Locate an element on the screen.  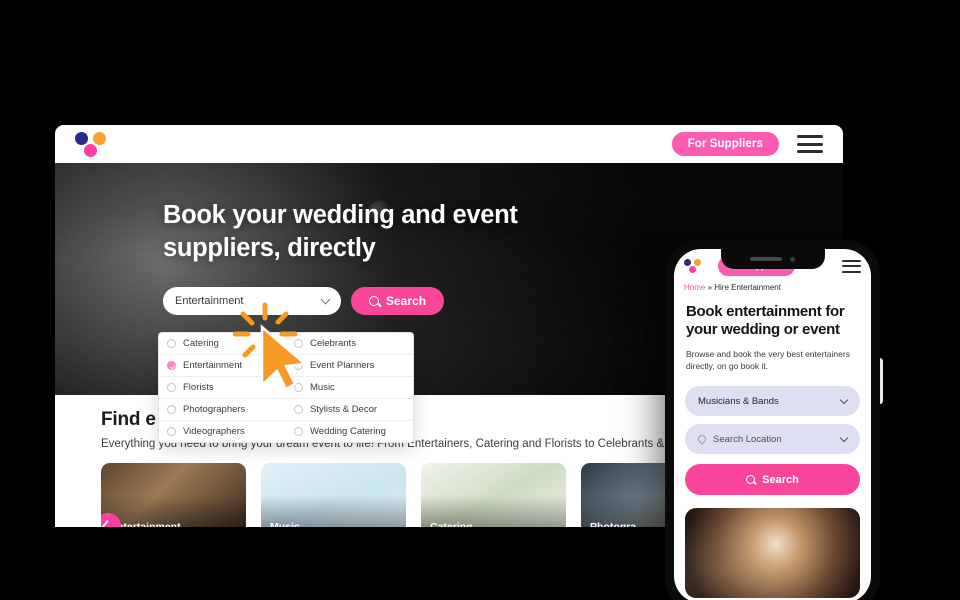
category-select: Musicians & Bands is located at coordinates (772, 401).